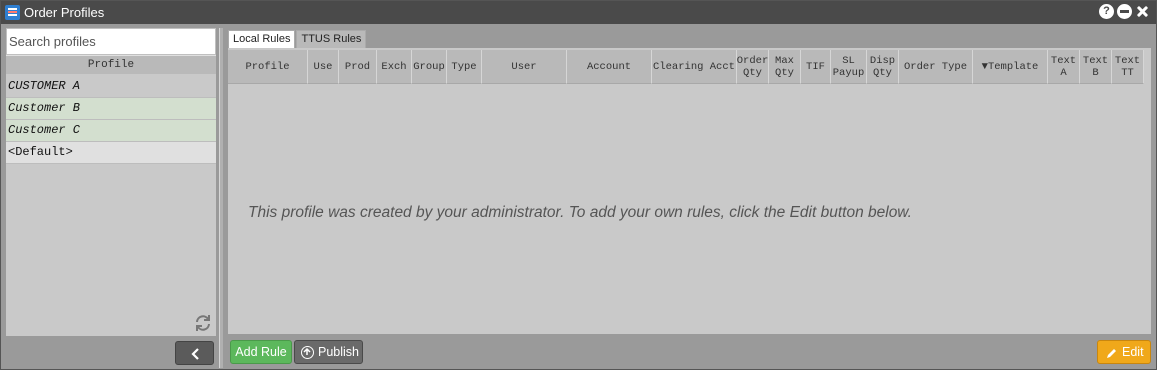 This screenshot has height=370, width=1157. Describe the element at coordinates (307, 352) in the screenshot. I see `upload-circle-icon` at that location.